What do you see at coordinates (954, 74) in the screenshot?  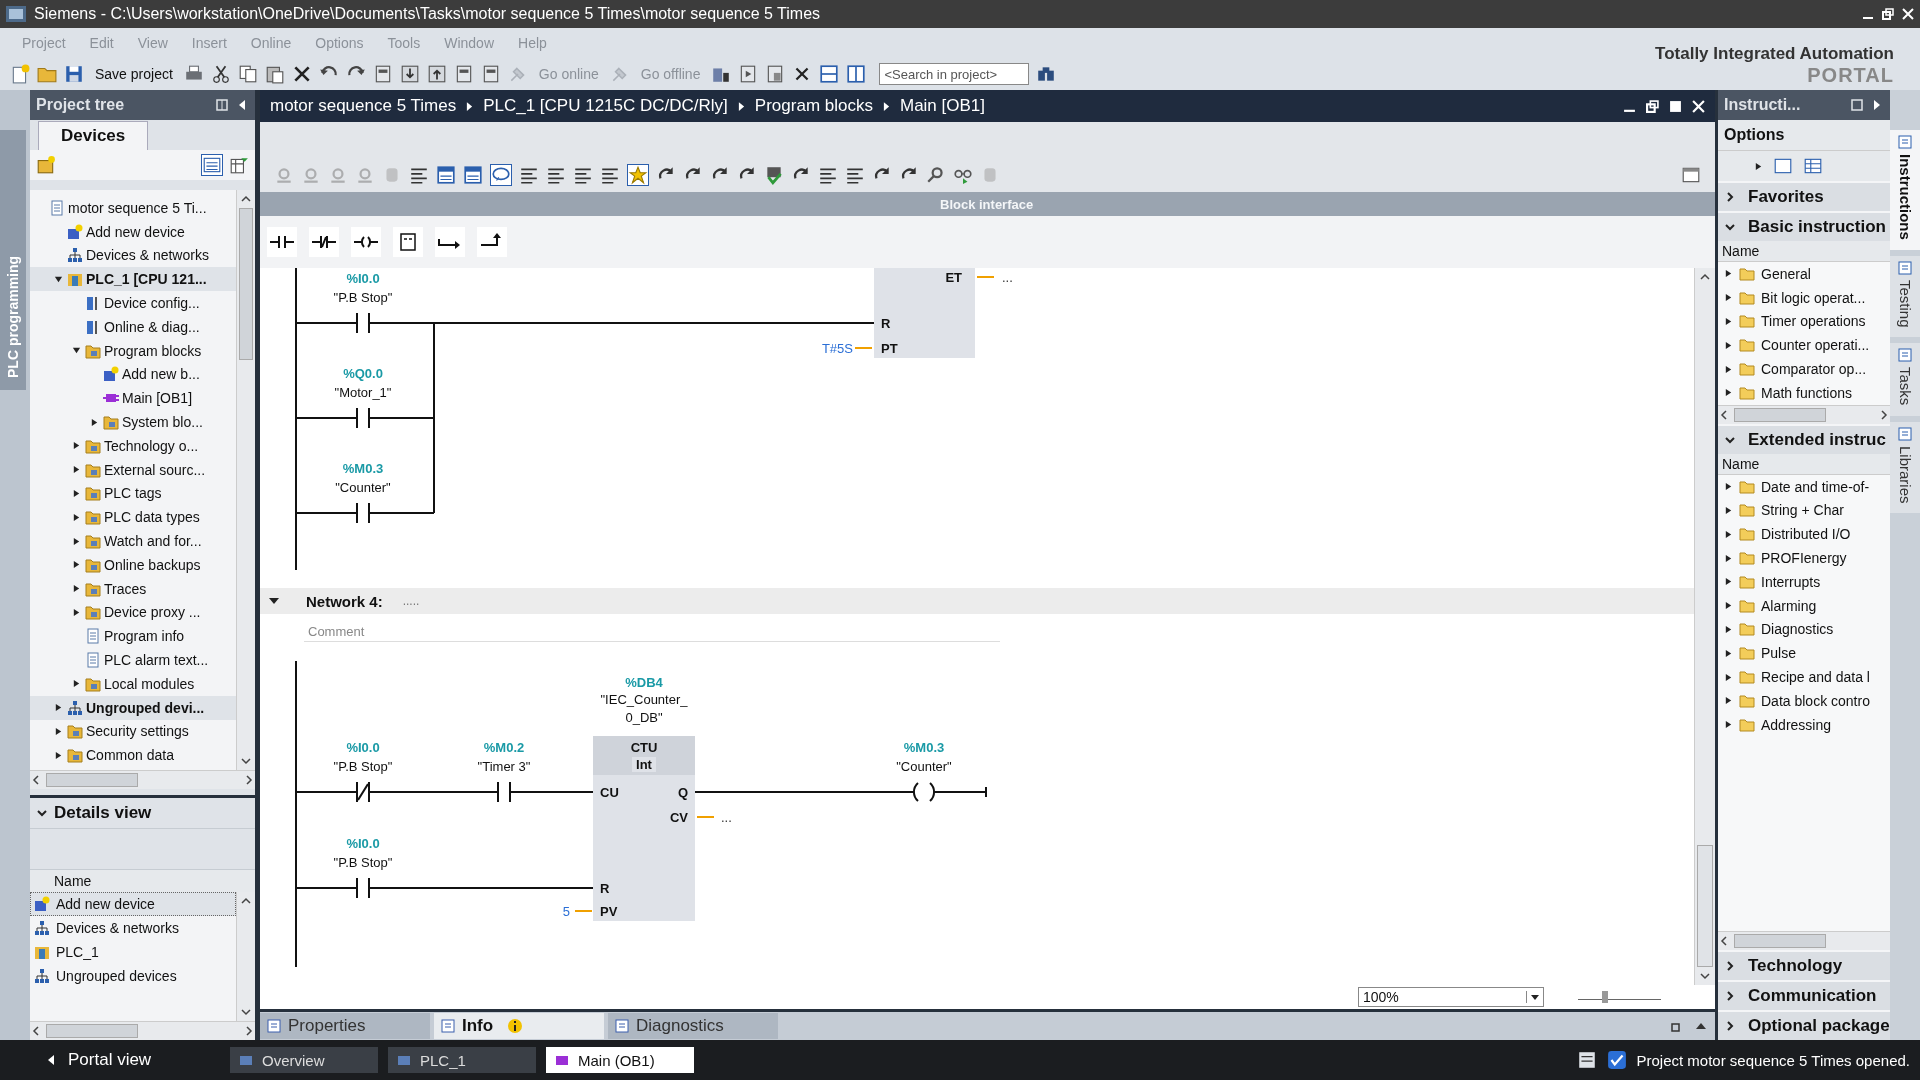 I see `search-field: <Search in project>` at bounding box center [954, 74].